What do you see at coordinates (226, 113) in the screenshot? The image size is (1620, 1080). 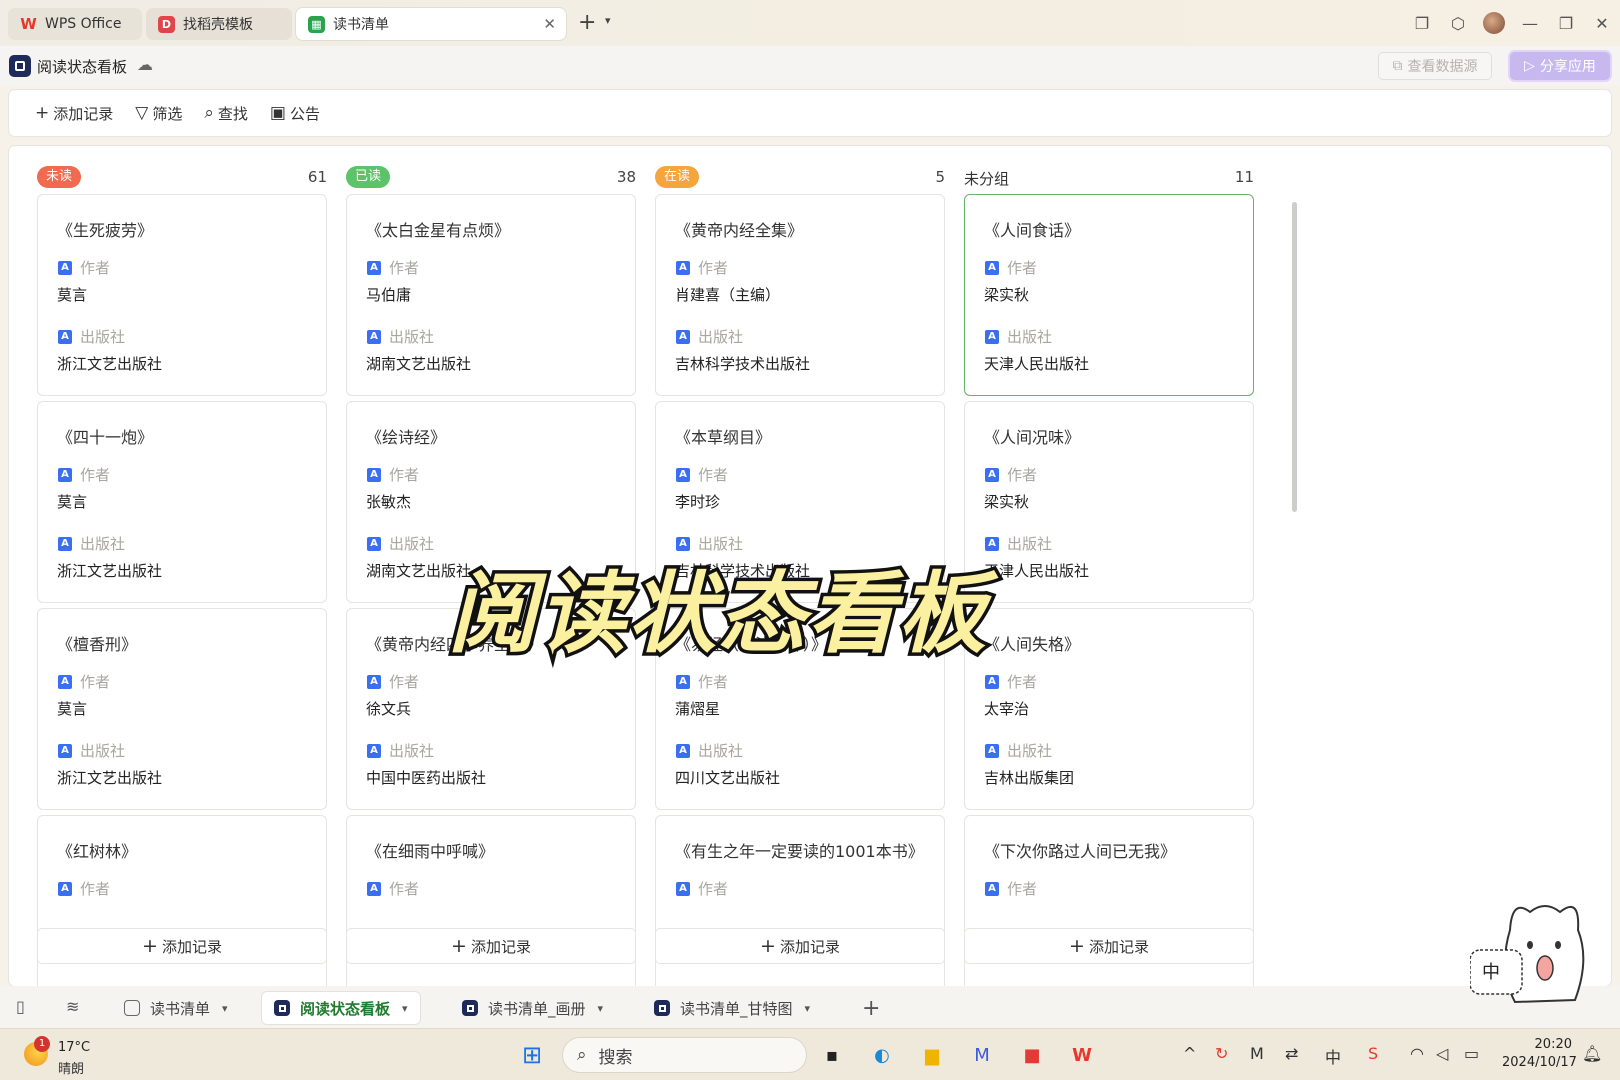 I see `find-button: ⌕ 查找` at bounding box center [226, 113].